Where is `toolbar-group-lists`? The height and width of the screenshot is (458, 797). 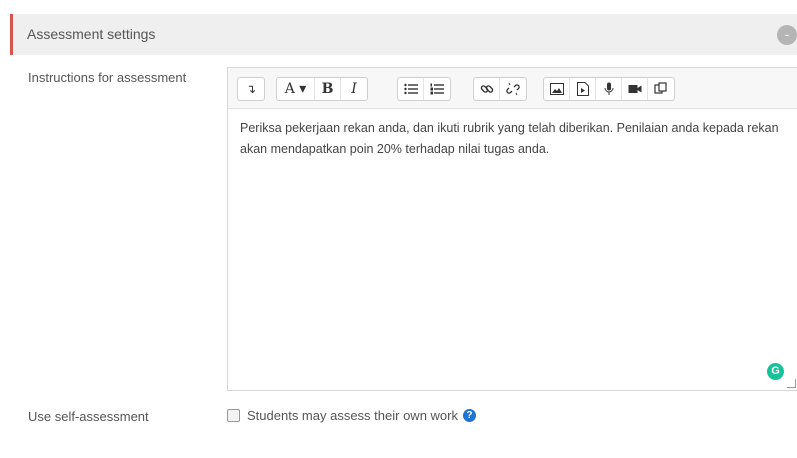
toolbar-group-lists is located at coordinates (424, 89).